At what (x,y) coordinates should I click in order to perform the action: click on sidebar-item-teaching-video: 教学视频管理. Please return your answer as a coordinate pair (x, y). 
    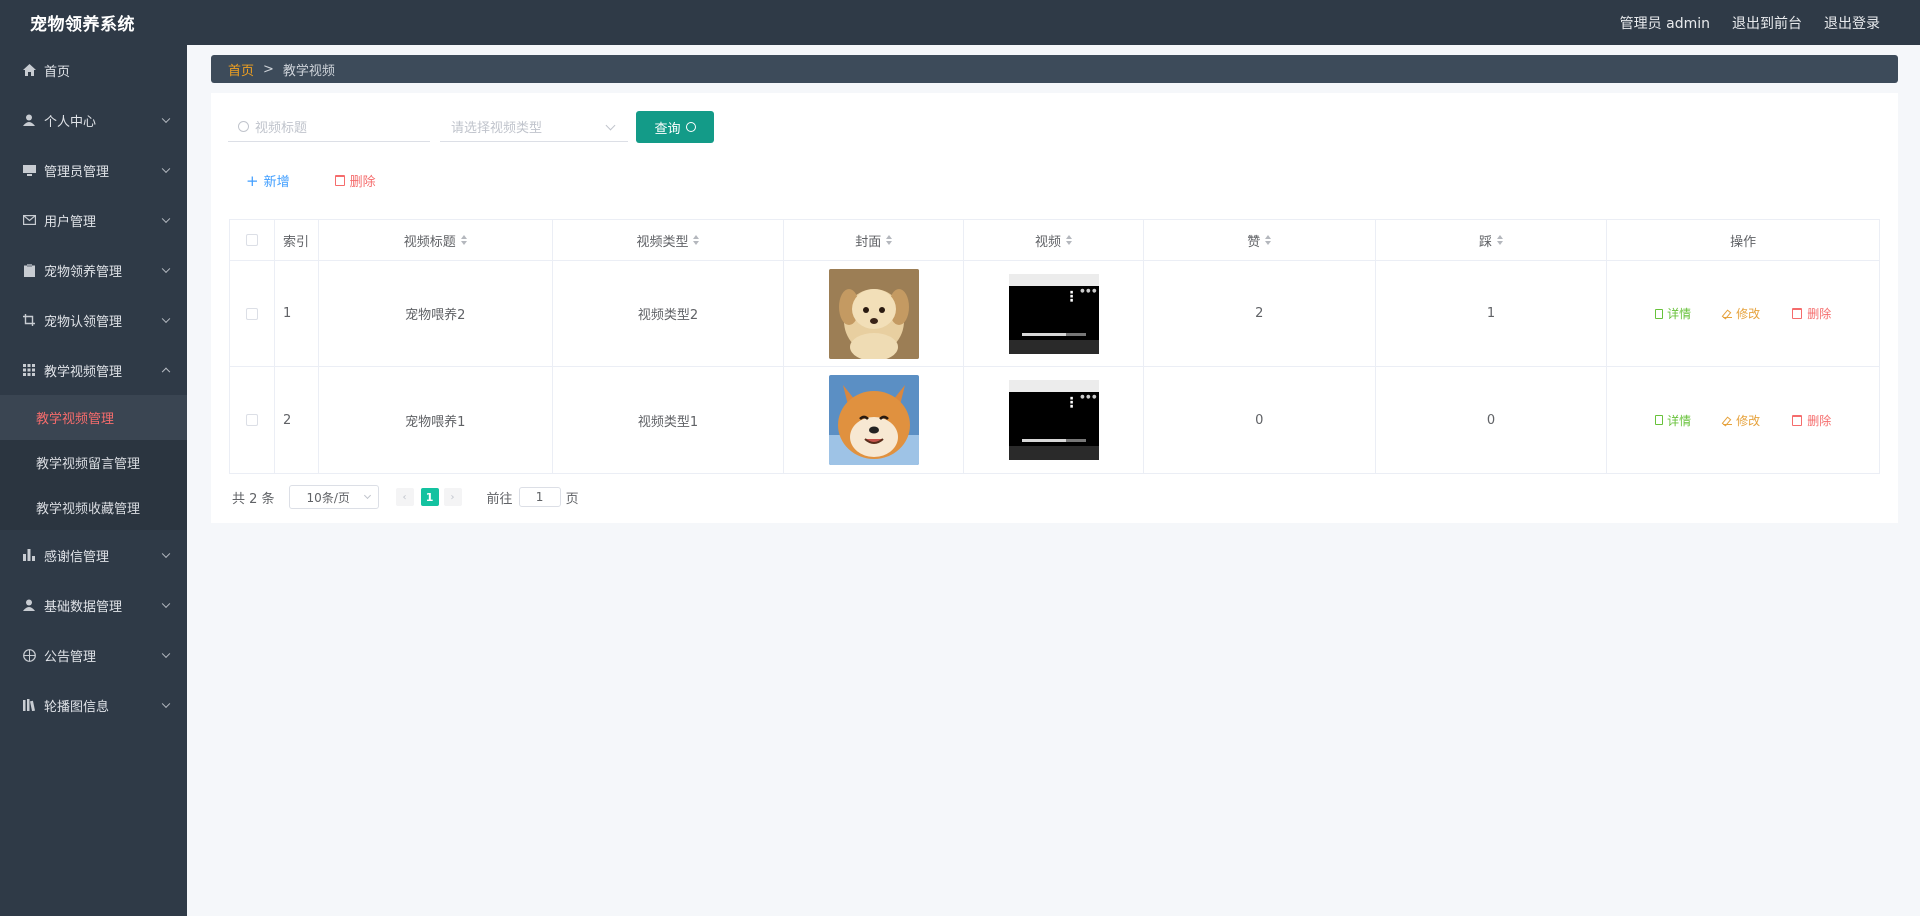
    Looking at the image, I should click on (93, 370).